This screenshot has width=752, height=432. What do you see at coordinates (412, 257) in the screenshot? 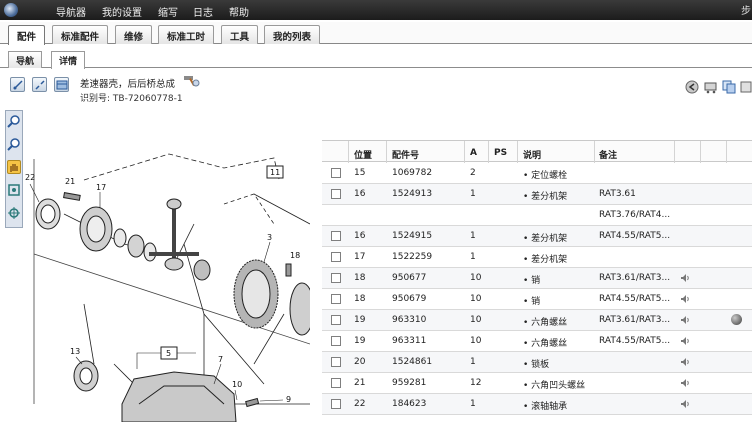
I see `cell-part-number: 1522259` at bounding box center [412, 257].